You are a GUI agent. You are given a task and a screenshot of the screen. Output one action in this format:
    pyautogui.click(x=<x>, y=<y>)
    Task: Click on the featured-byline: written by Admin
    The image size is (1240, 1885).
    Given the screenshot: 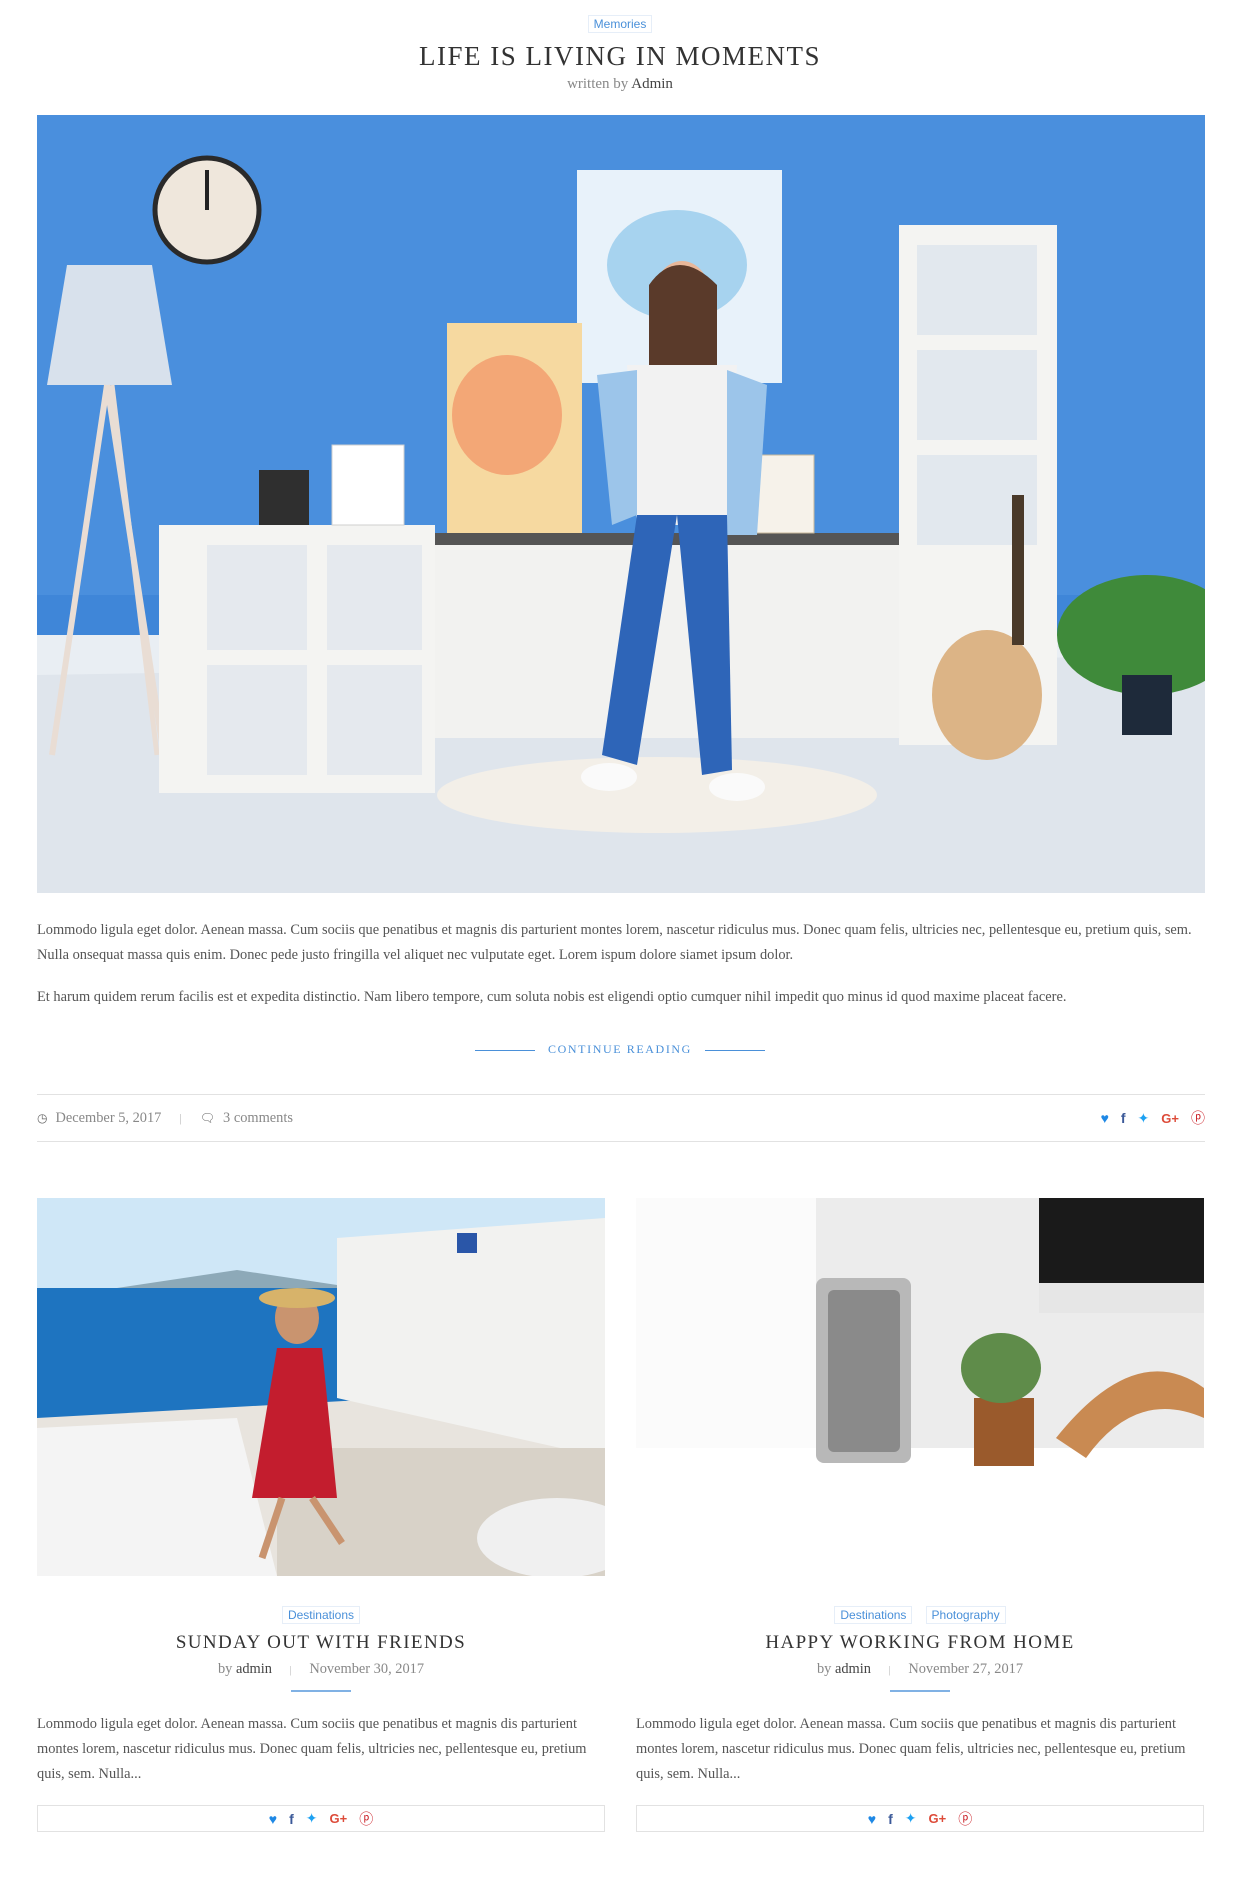 What is the action you would take?
    pyautogui.click(x=620, y=84)
    